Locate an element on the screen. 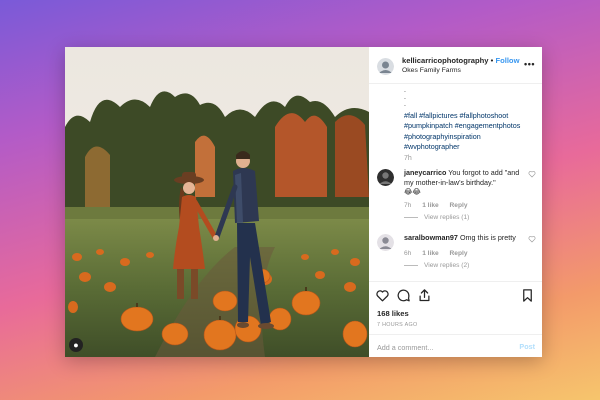  user-icon: ● is located at coordinates (76, 345).